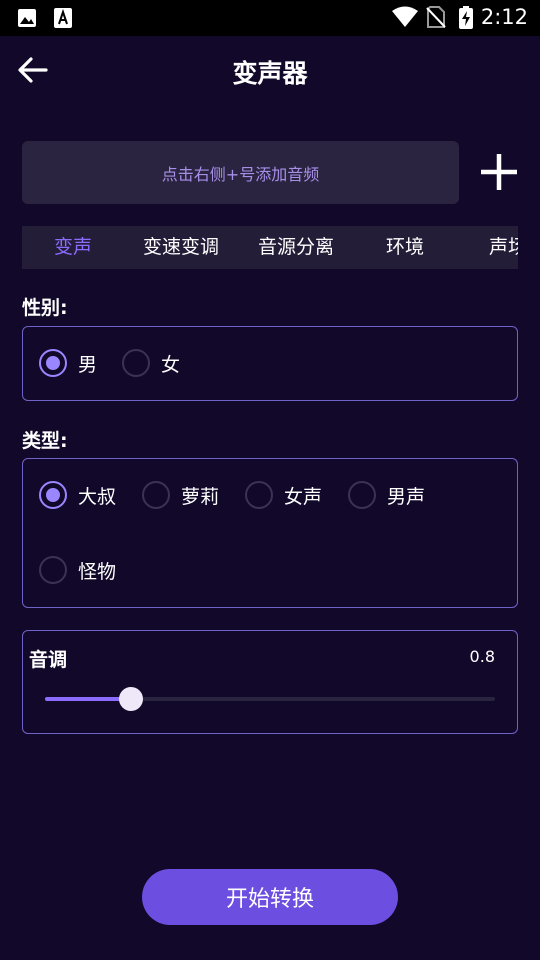 This screenshot has width=540, height=960. What do you see at coordinates (482, 656) in the screenshot?
I see `pitch-value: 0.8` at bounding box center [482, 656].